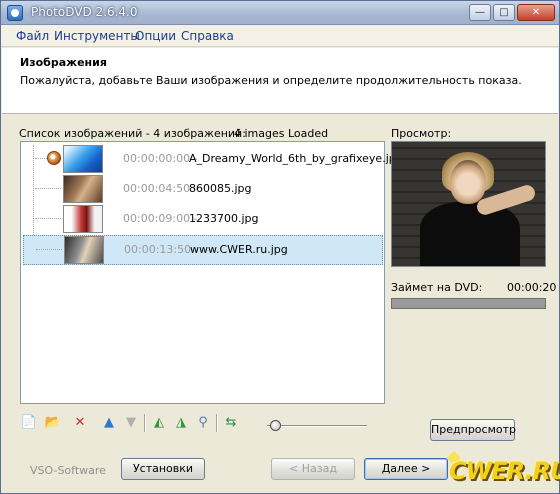 This screenshot has width=560, height=494. Describe the element at coordinates (280, 13) in the screenshot. I see `title-bar: PhotoDVD 2.6.4.0 — □ ✕` at that location.